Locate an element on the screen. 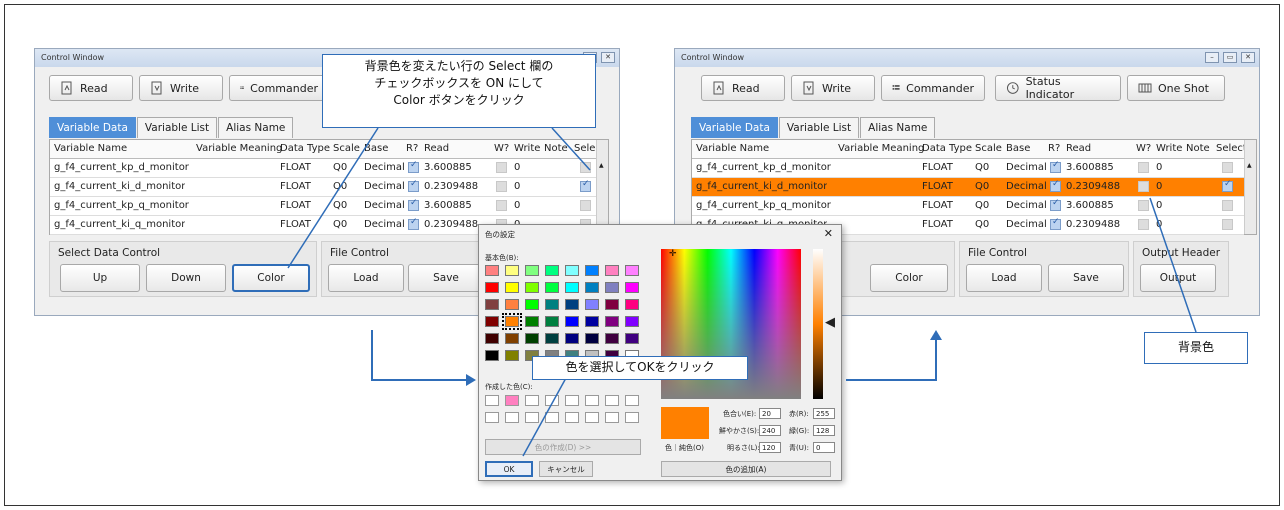  tab-variable-data: Variable Data is located at coordinates (734, 127).